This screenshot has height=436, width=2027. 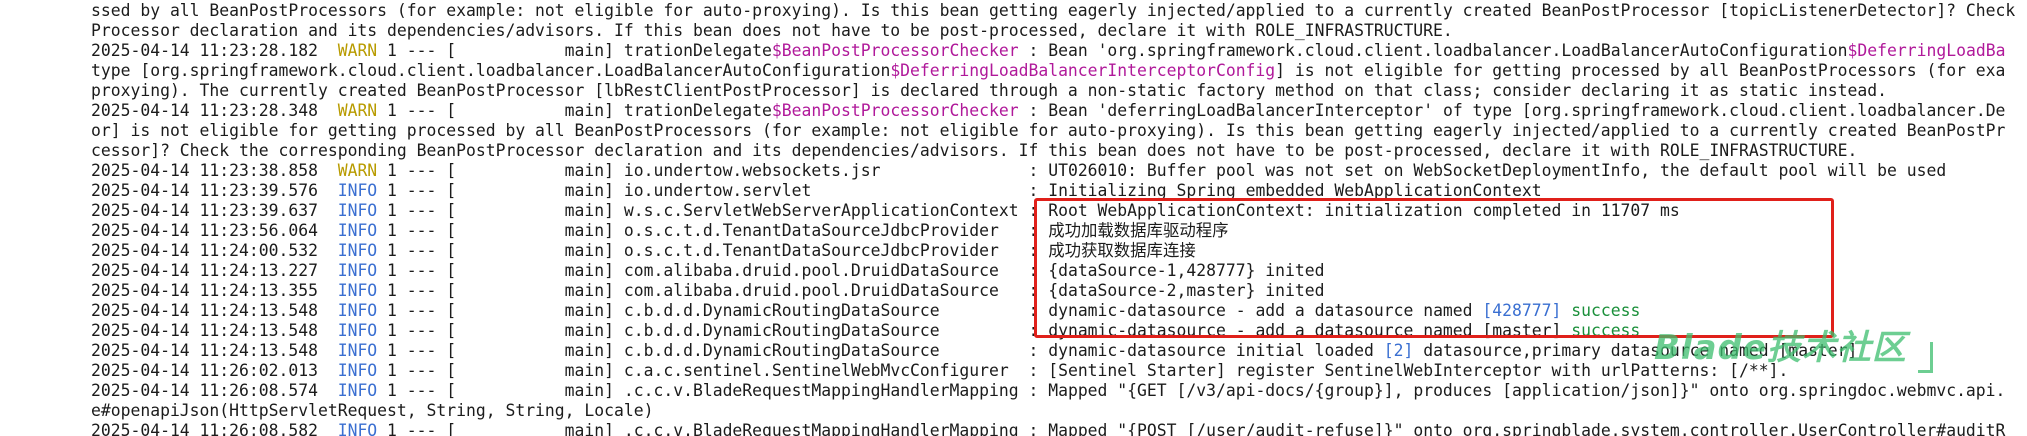 What do you see at coordinates (214, 190) in the screenshot?
I see `log-segment: 2025-04-14 11:23:39.576` at bounding box center [214, 190].